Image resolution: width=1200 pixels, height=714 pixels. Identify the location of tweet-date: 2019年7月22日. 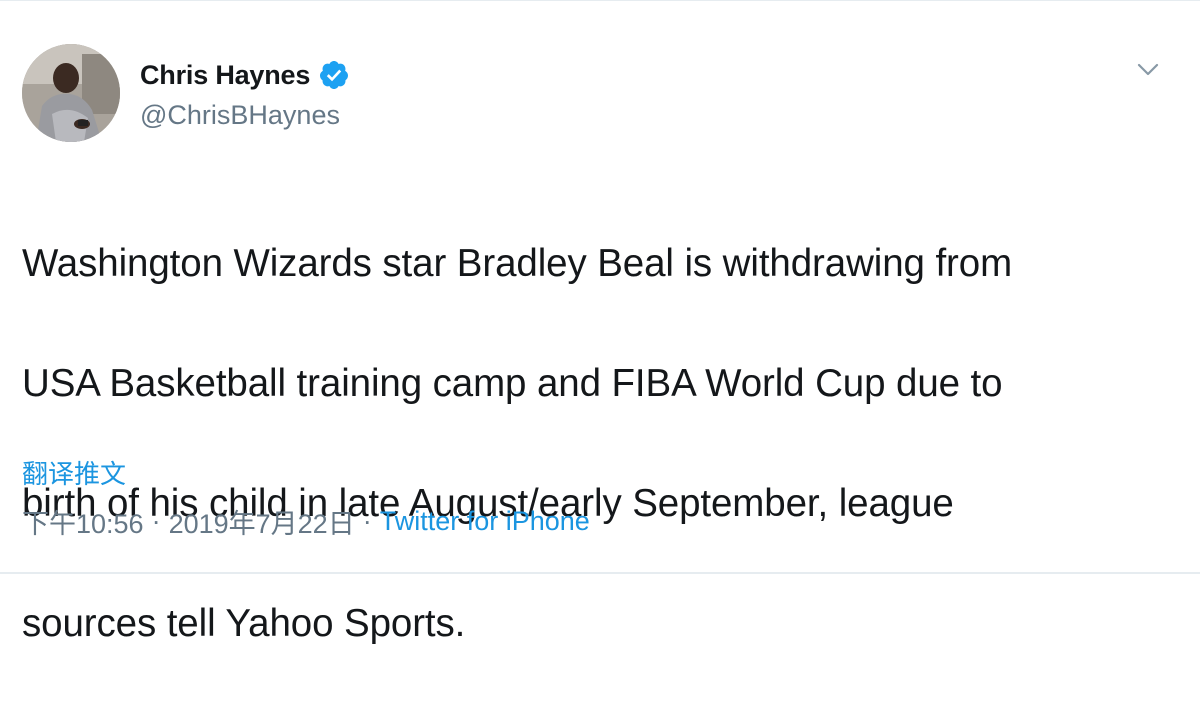
(262, 521).